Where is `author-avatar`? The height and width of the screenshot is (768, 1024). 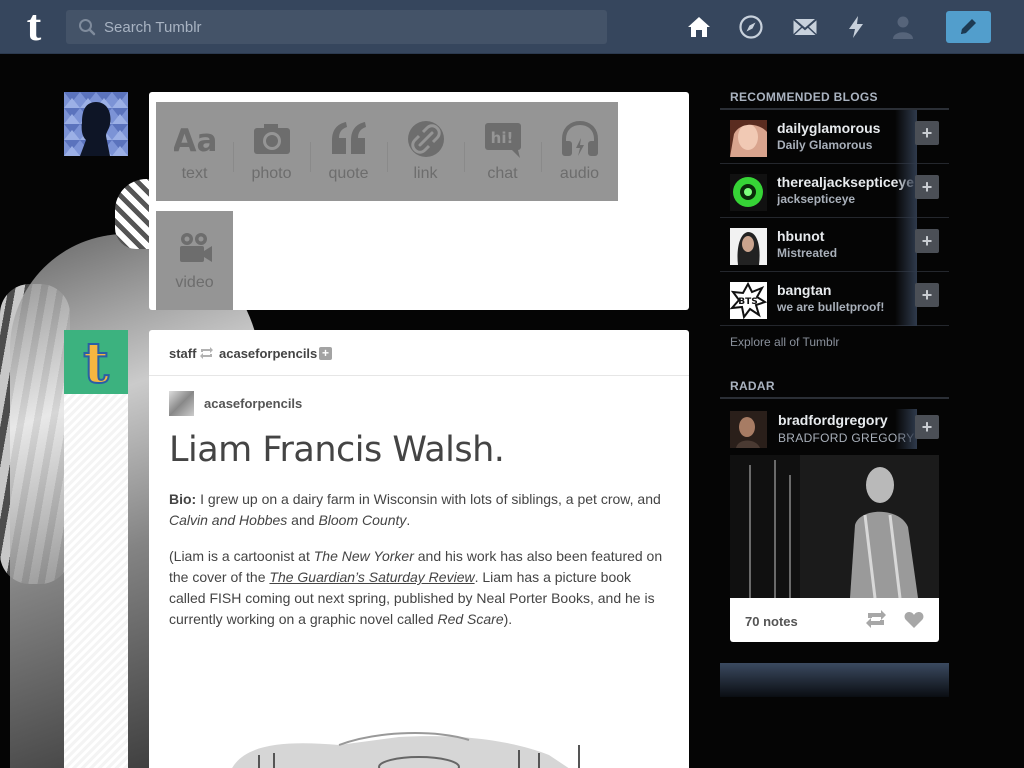
author-avatar is located at coordinates (181, 403).